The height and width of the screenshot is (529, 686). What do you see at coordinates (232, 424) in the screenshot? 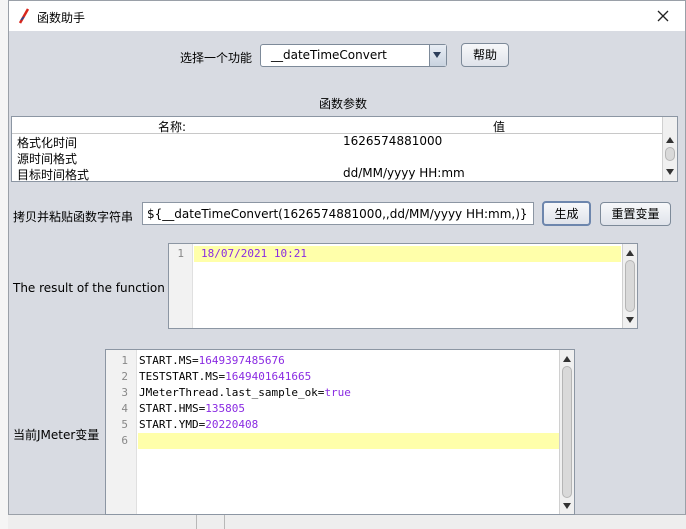
I see `variable-value: 20220408` at bounding box center [232, 424].